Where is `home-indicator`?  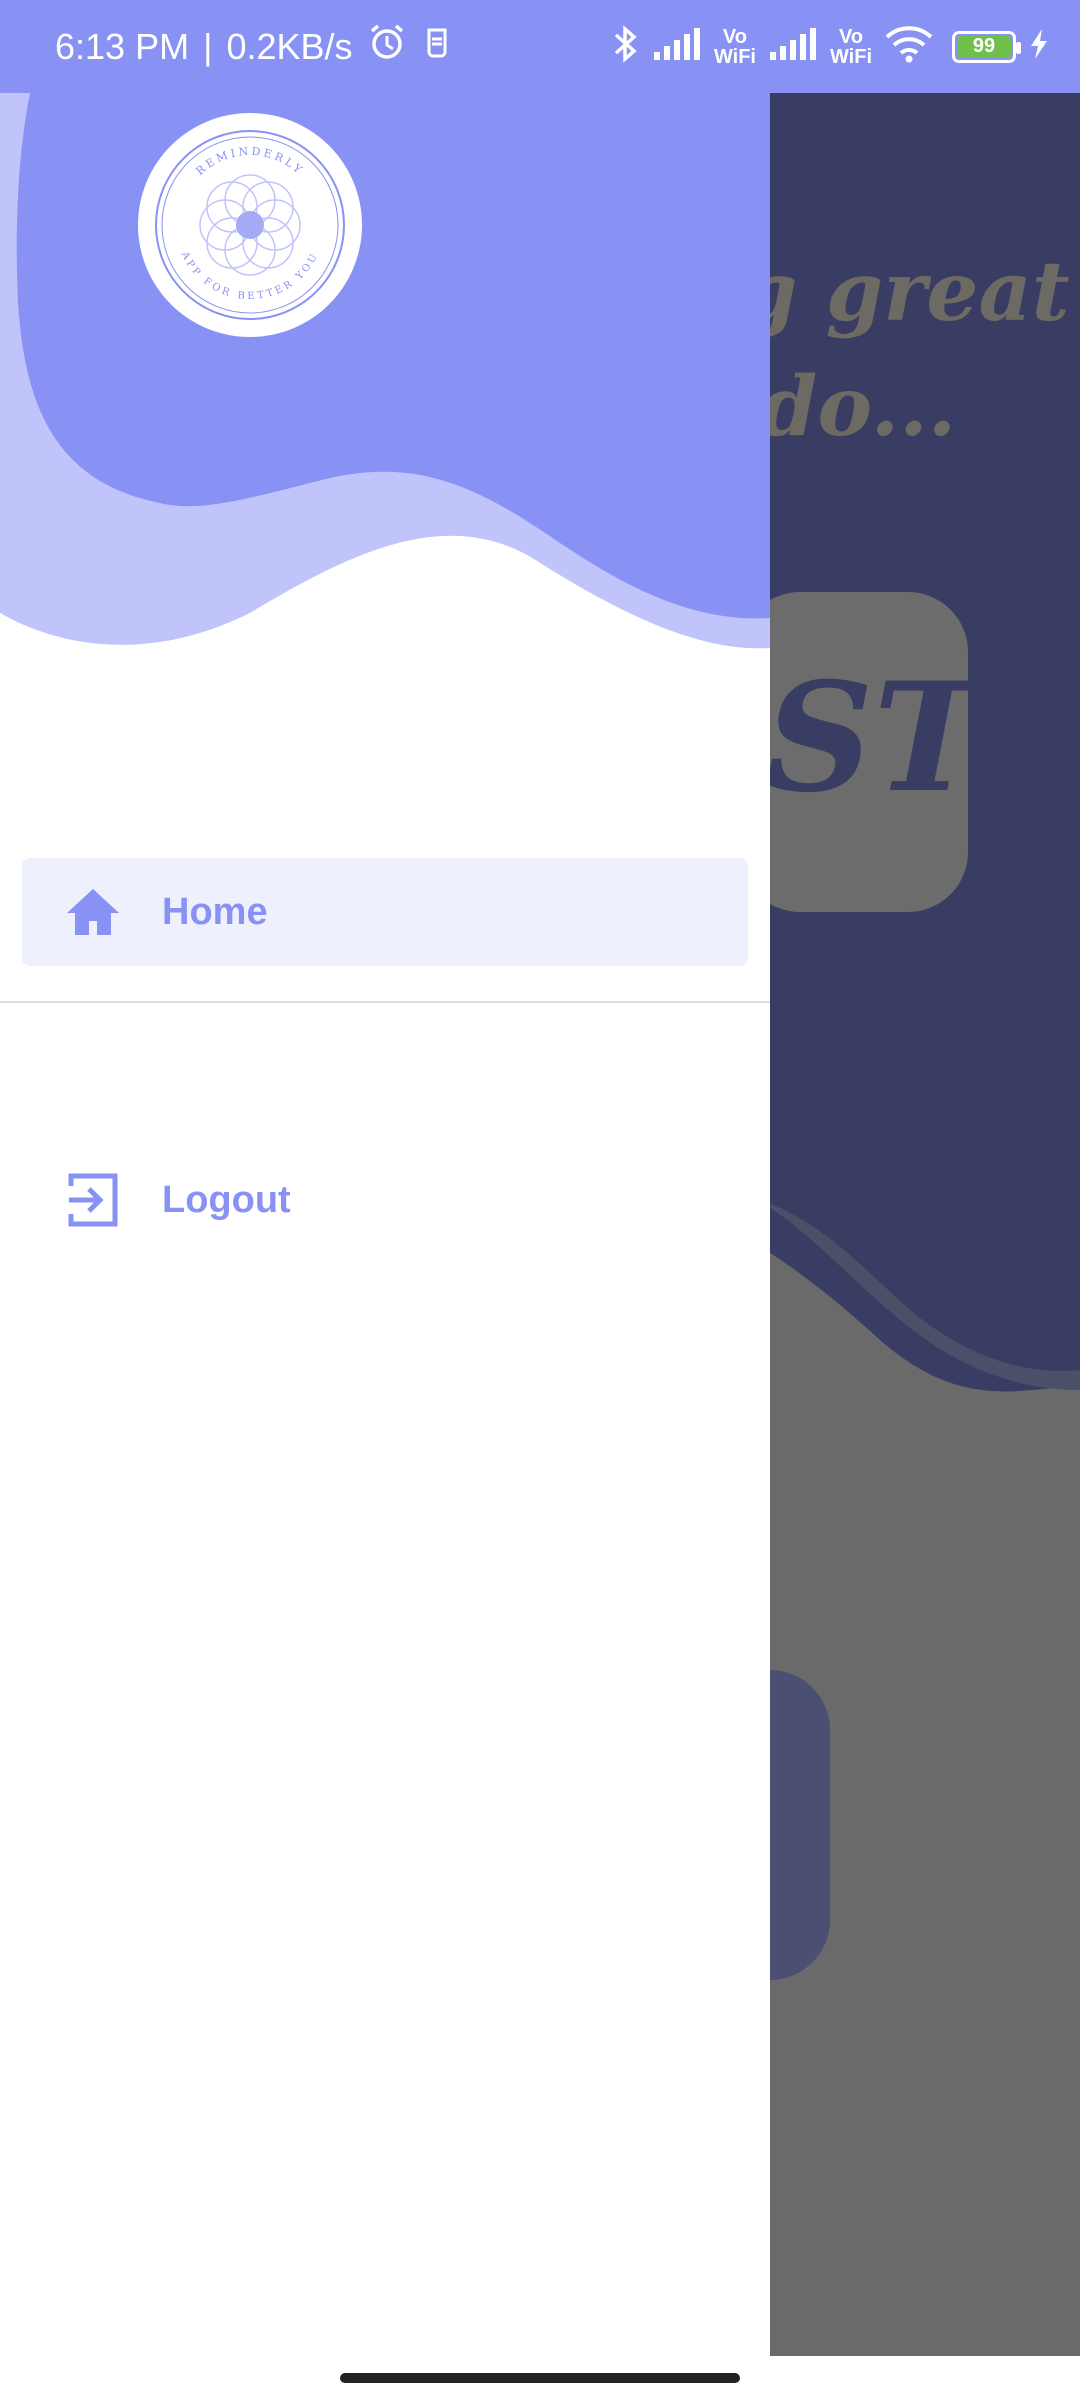 home-indicator is located at coordinates (540, 2378).